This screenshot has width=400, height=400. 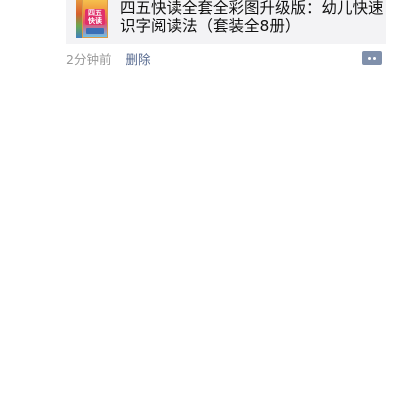 I want to click on book-cover-title: 四五快读, so click(x=95, y=17).